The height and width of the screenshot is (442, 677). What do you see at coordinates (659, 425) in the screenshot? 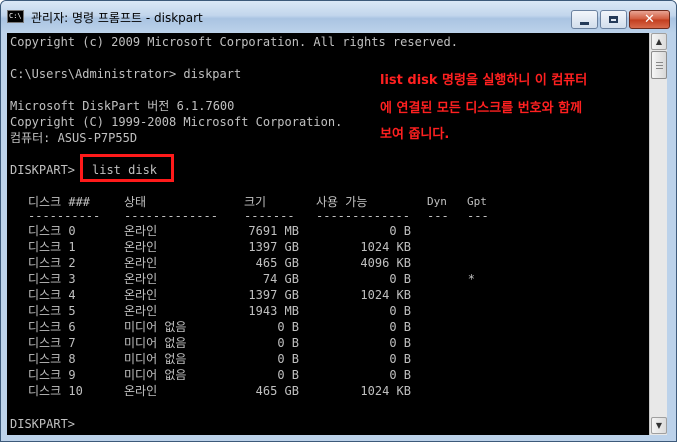
I see `scroll-down-button: ▼` at bounding box center [659, 425].